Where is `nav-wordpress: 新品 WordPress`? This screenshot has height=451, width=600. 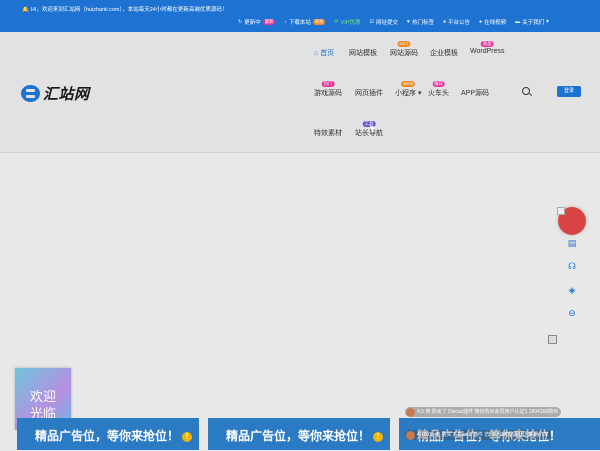 nav-wordpress: 新品 WordPress is located at coordinates (487, 48).